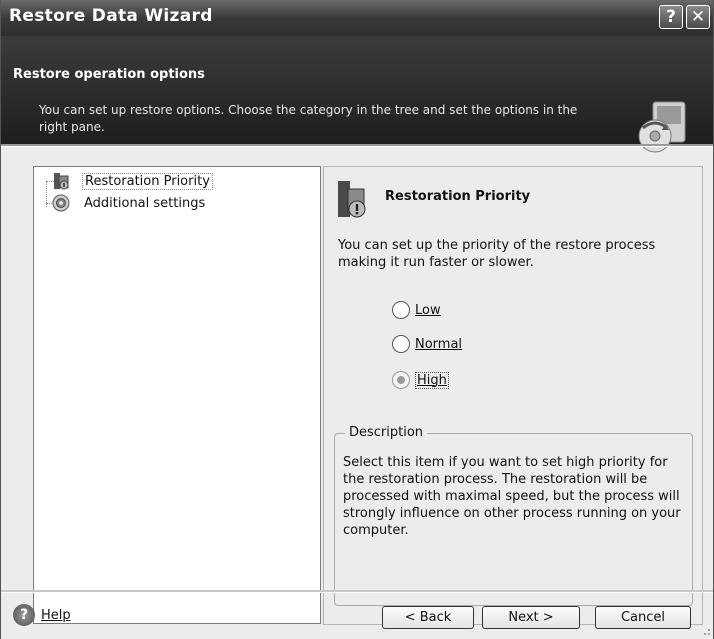 This screenshot has height=639, width=714. Describe the element at coordinates (386, 432) in the screenshot. I see `description-legend: Description` at that location.